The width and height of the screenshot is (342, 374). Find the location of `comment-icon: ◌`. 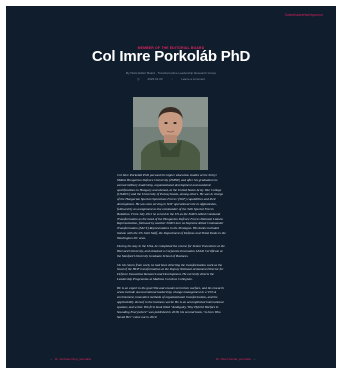

comment-icon: ◌ is located at coordinates (172, 79).